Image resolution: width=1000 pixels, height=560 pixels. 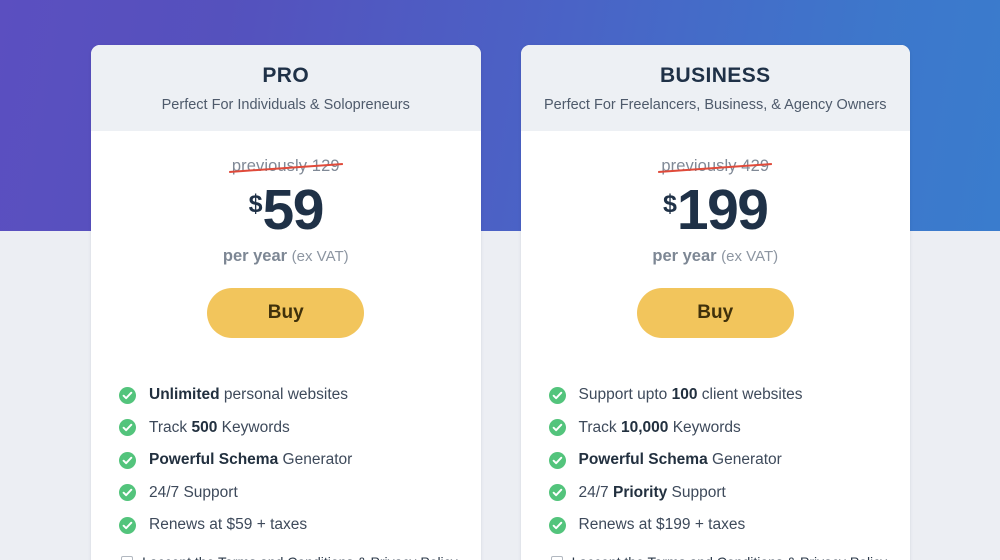 I want to click on current-price: $ 199, so click(x=716, y=210).